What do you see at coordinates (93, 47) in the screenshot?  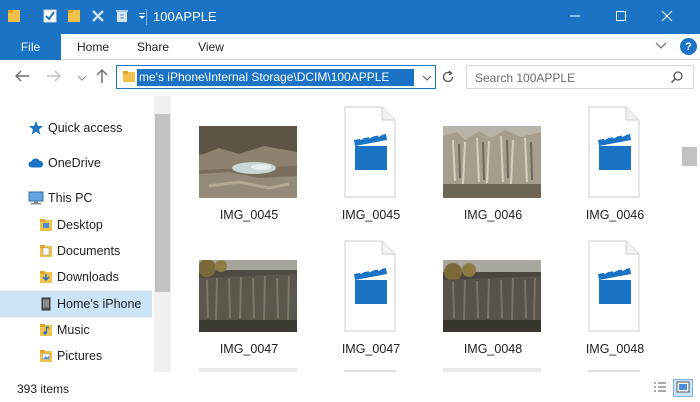 I see `tab-home: Home` at bounding box center [93, 47].